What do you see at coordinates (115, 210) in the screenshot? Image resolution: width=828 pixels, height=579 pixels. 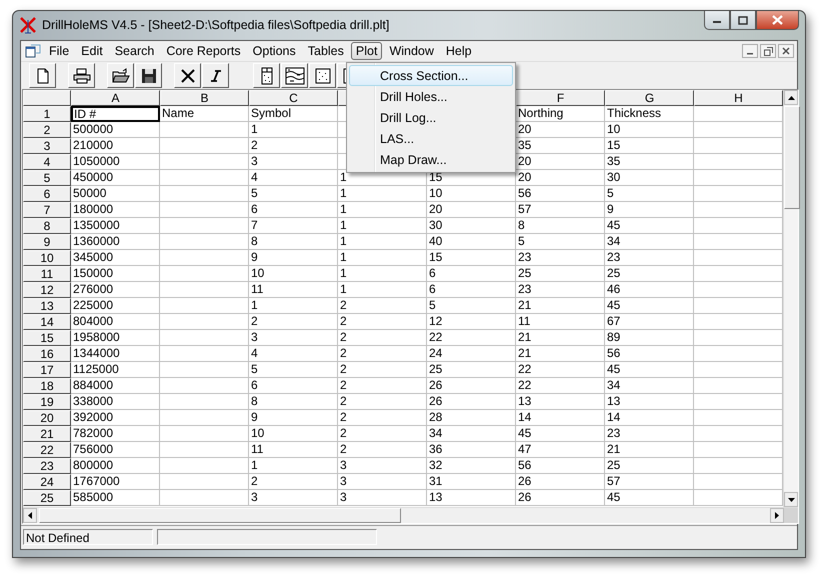 I see `table-cell: 180000` at bounding box center [115, 210].